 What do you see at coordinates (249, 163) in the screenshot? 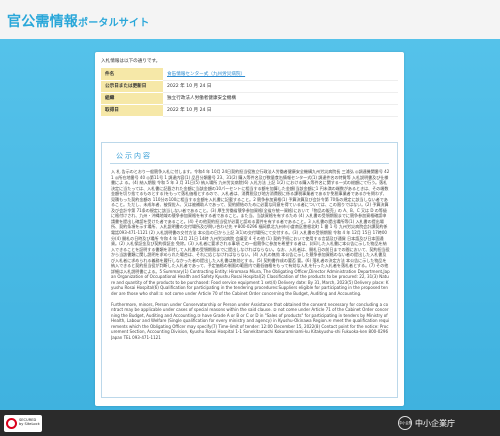
I see `heading-divider` at bounding box center [249, 163].